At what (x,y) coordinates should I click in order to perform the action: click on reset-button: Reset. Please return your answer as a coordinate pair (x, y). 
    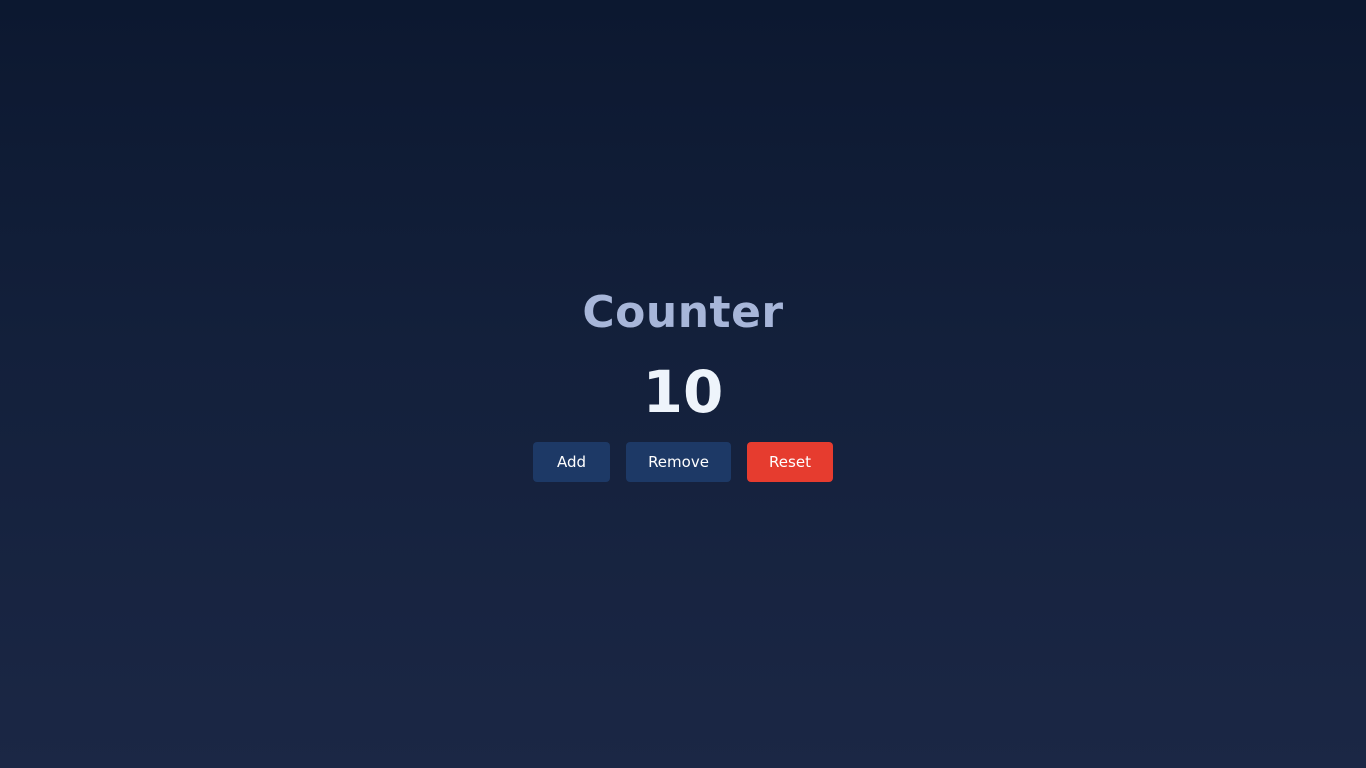
    Looking at the image, I should click on (790, 462).